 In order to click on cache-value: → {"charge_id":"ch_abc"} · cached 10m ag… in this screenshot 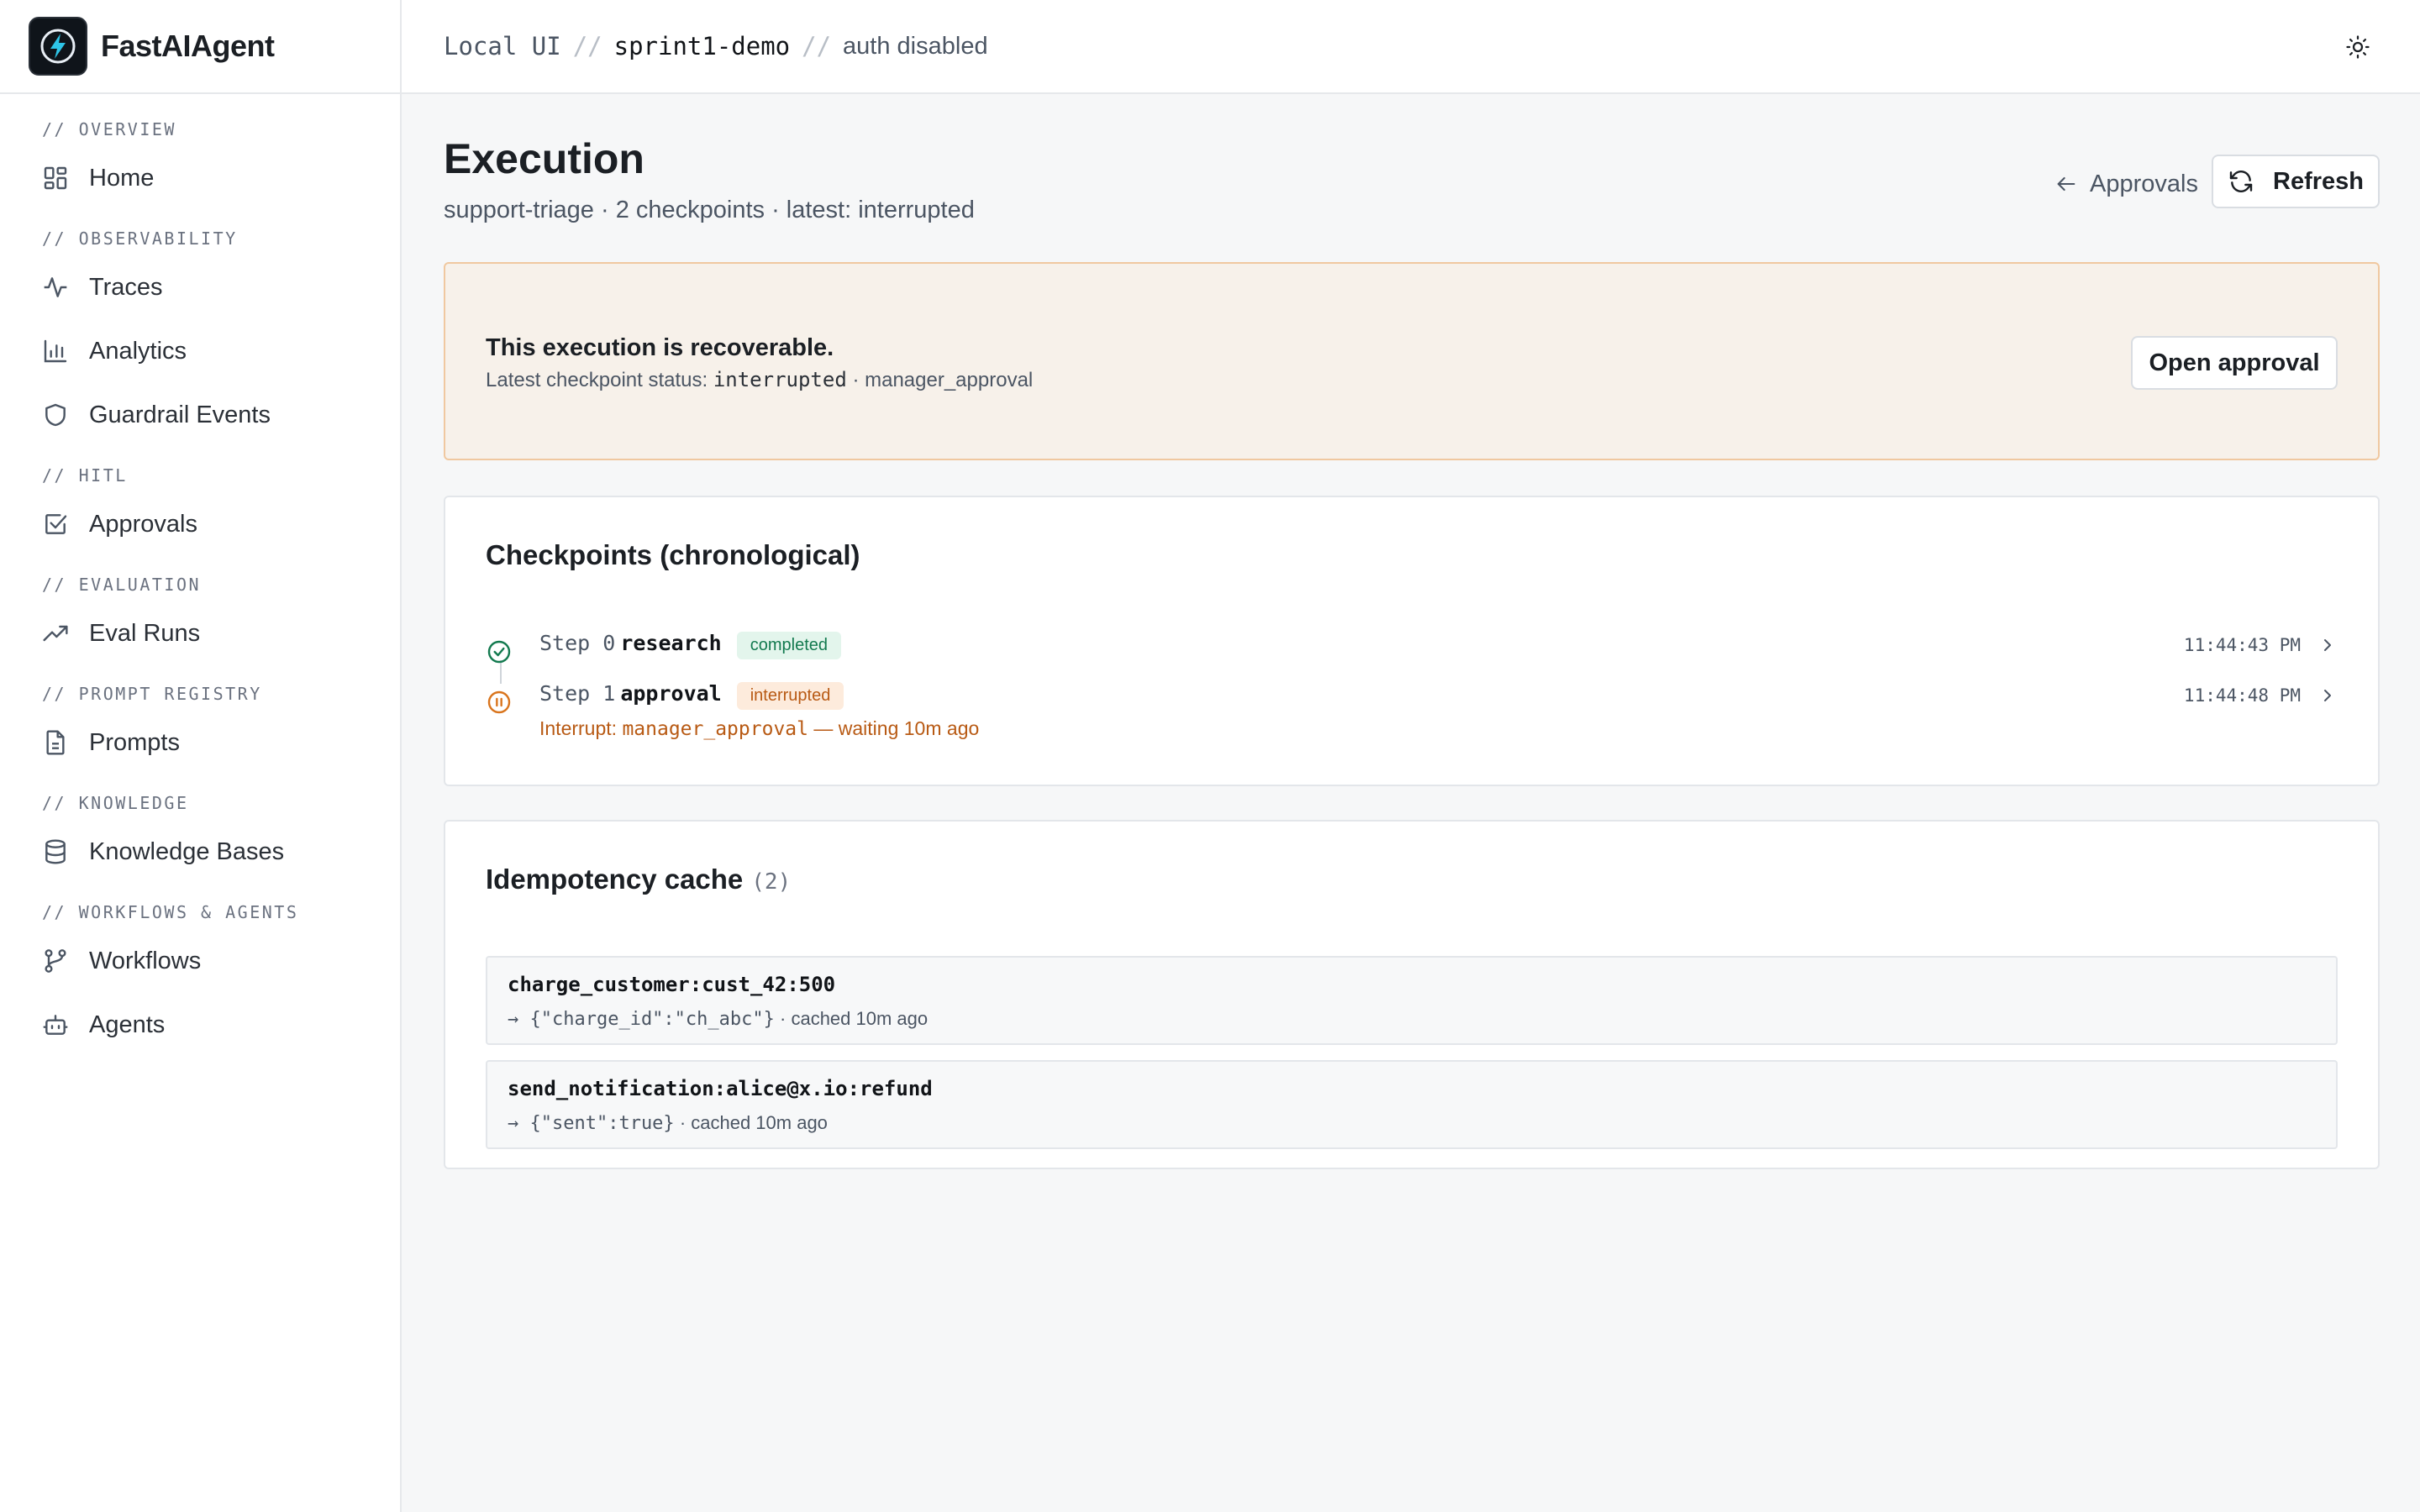, I will do `click(718, 1019)`.